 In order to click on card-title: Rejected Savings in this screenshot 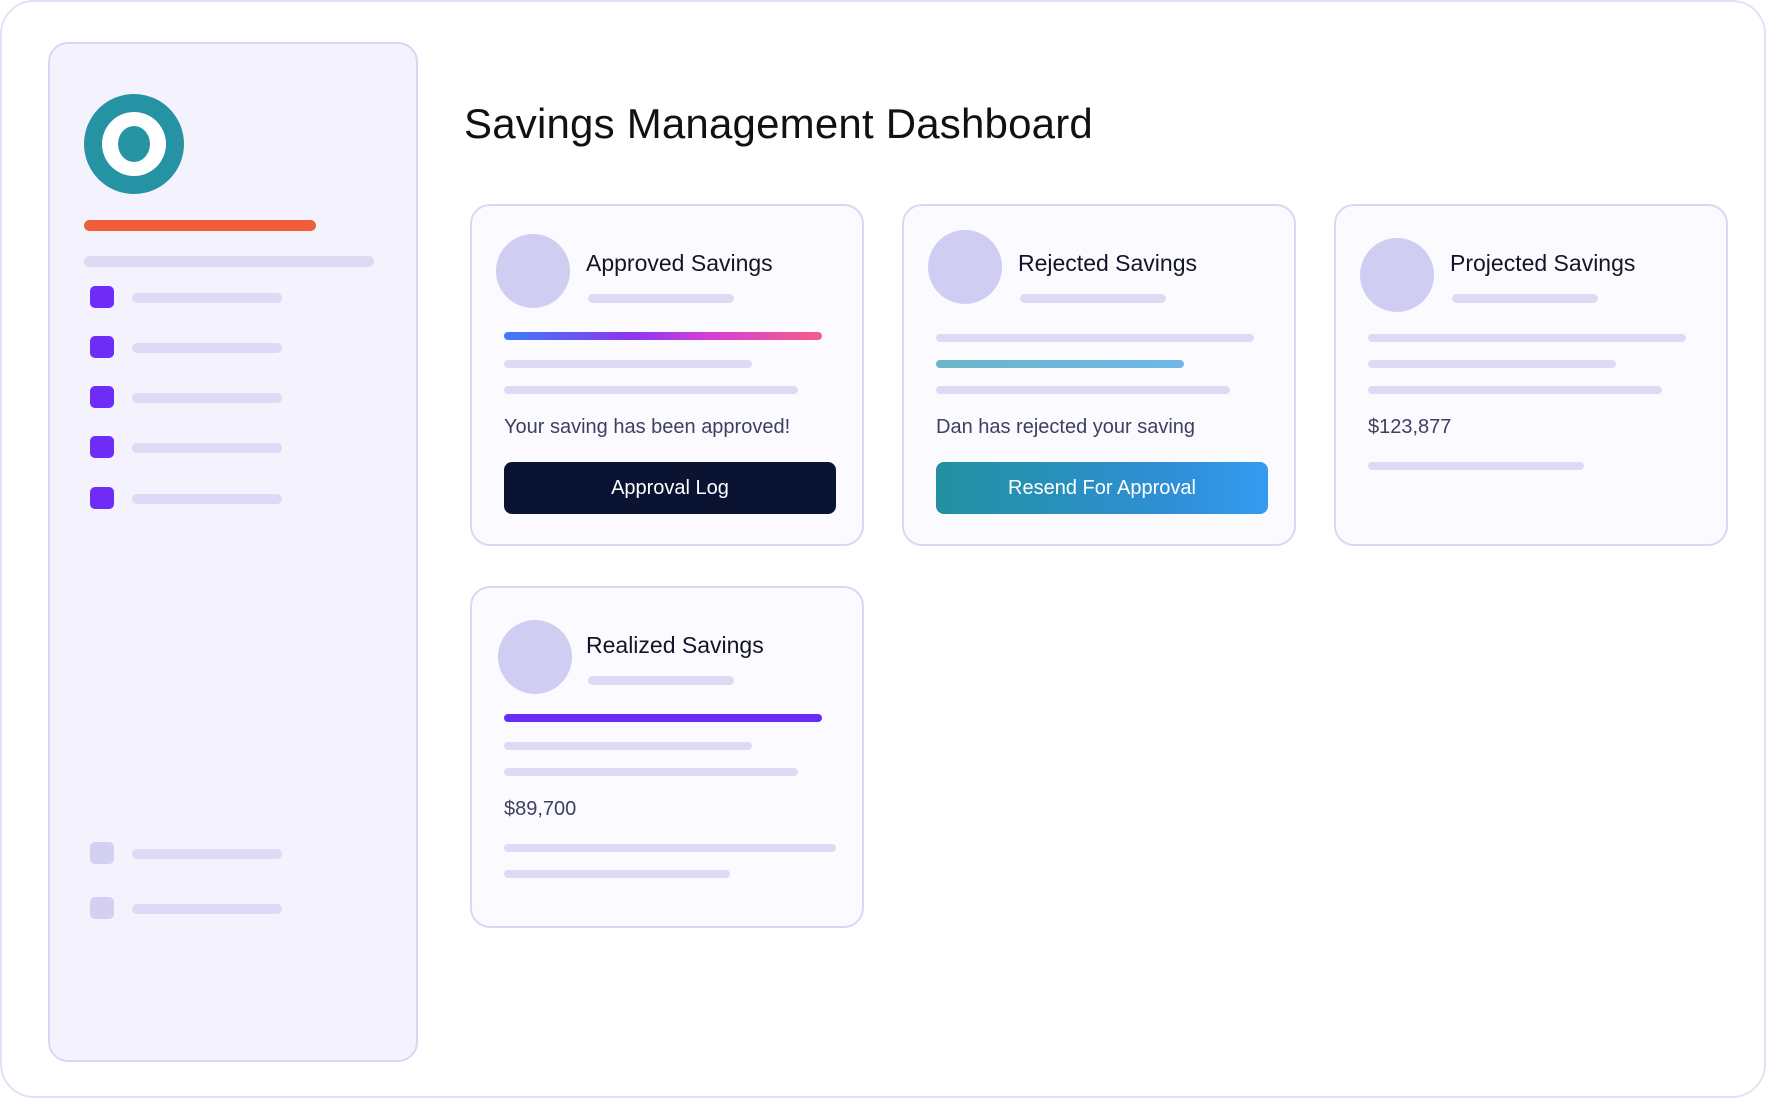, I will do `click(1107, 263)`.